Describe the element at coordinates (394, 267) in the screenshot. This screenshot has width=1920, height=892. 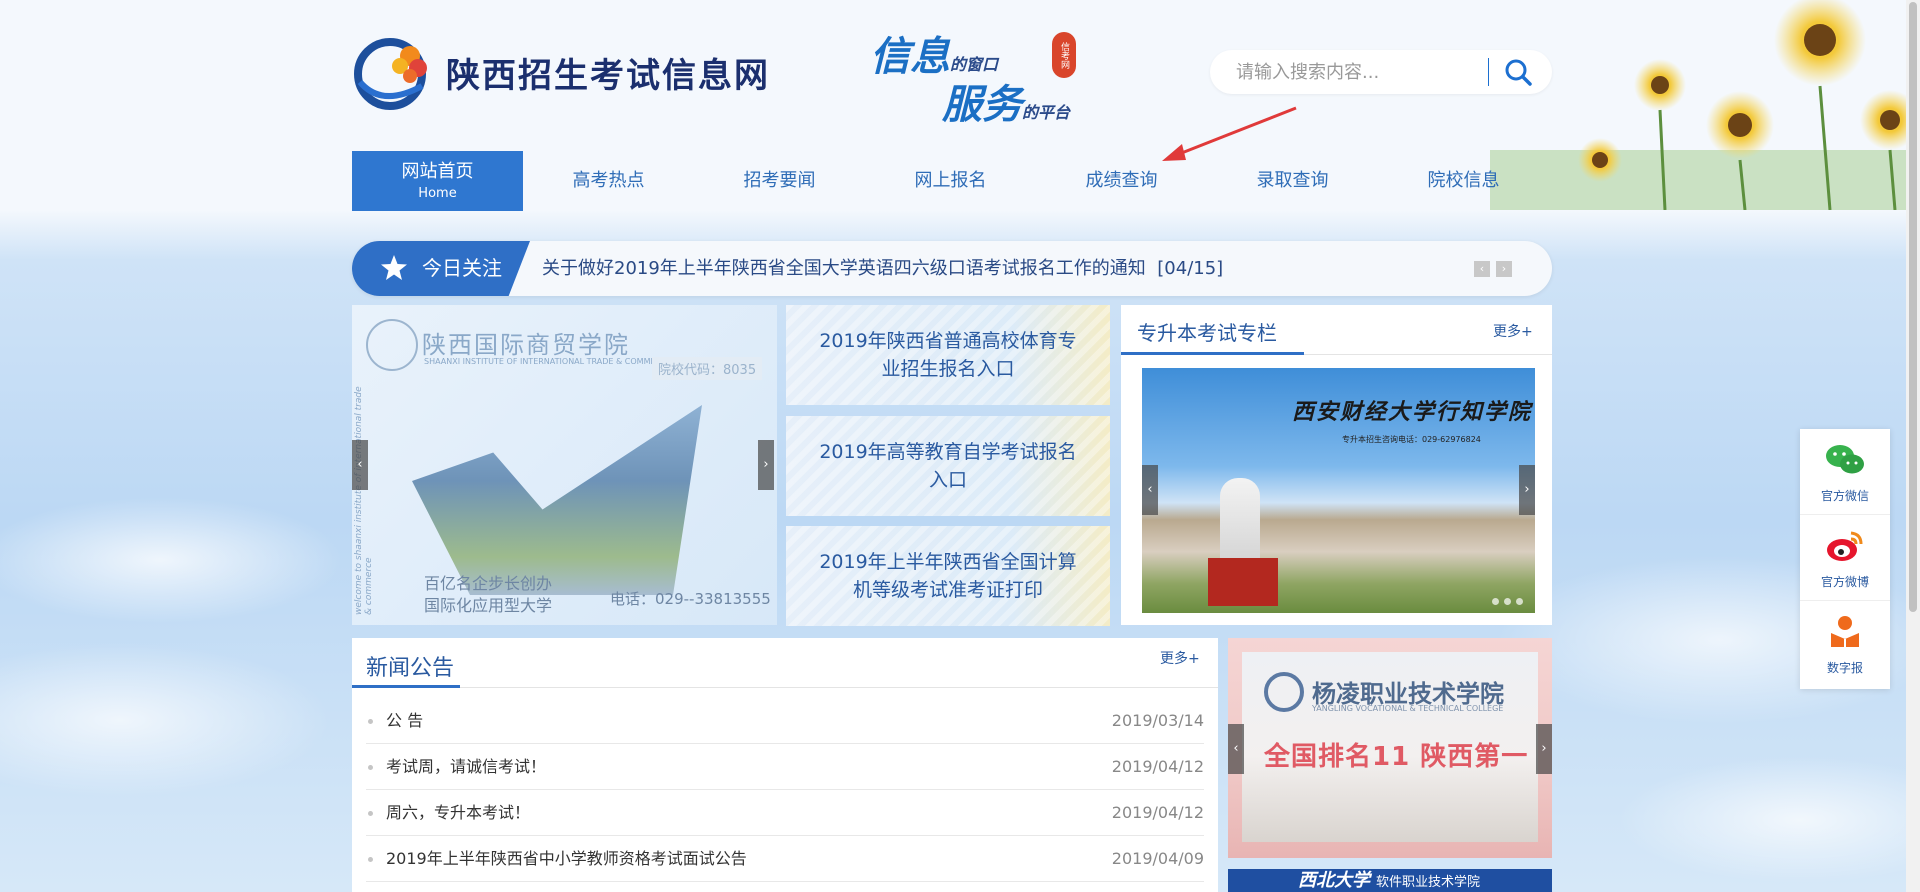
I see `star-icon` at that location.